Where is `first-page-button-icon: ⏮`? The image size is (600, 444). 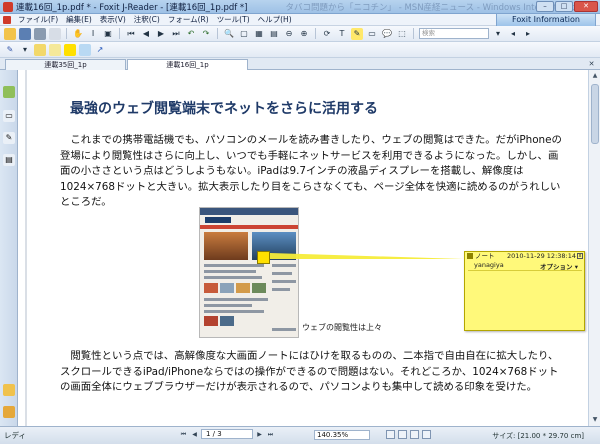
first-page-button-icon: ⏮ is located at coordinates (183, 434).